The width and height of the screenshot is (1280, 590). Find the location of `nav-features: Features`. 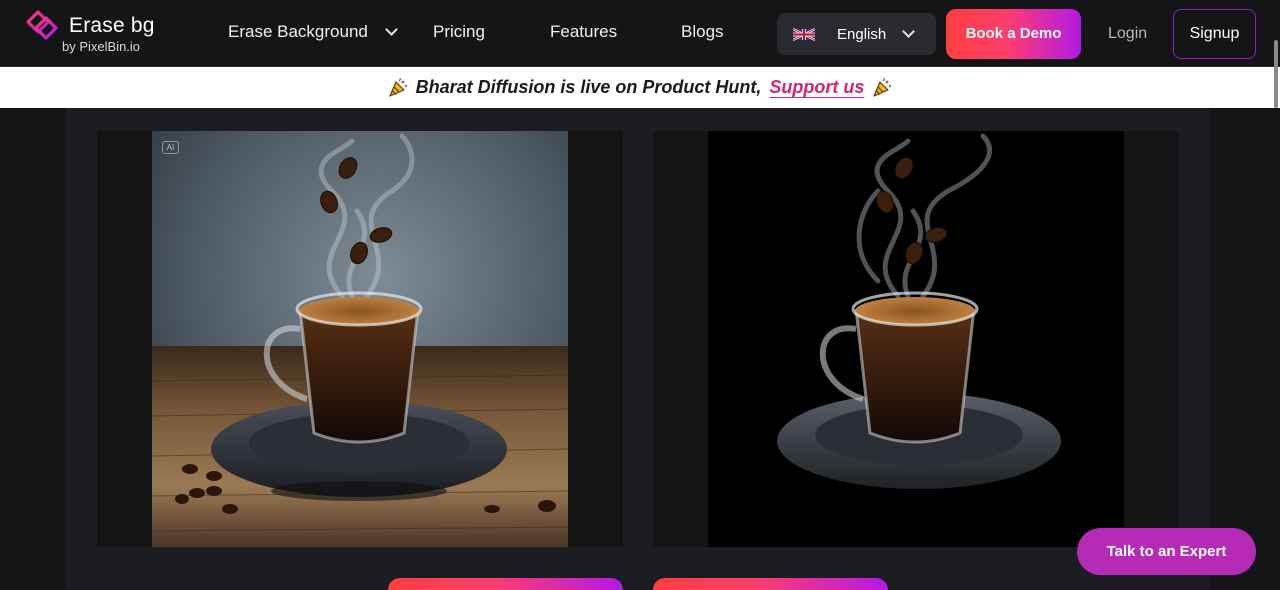

nav-features: Features is located at coordinates (583, 32).